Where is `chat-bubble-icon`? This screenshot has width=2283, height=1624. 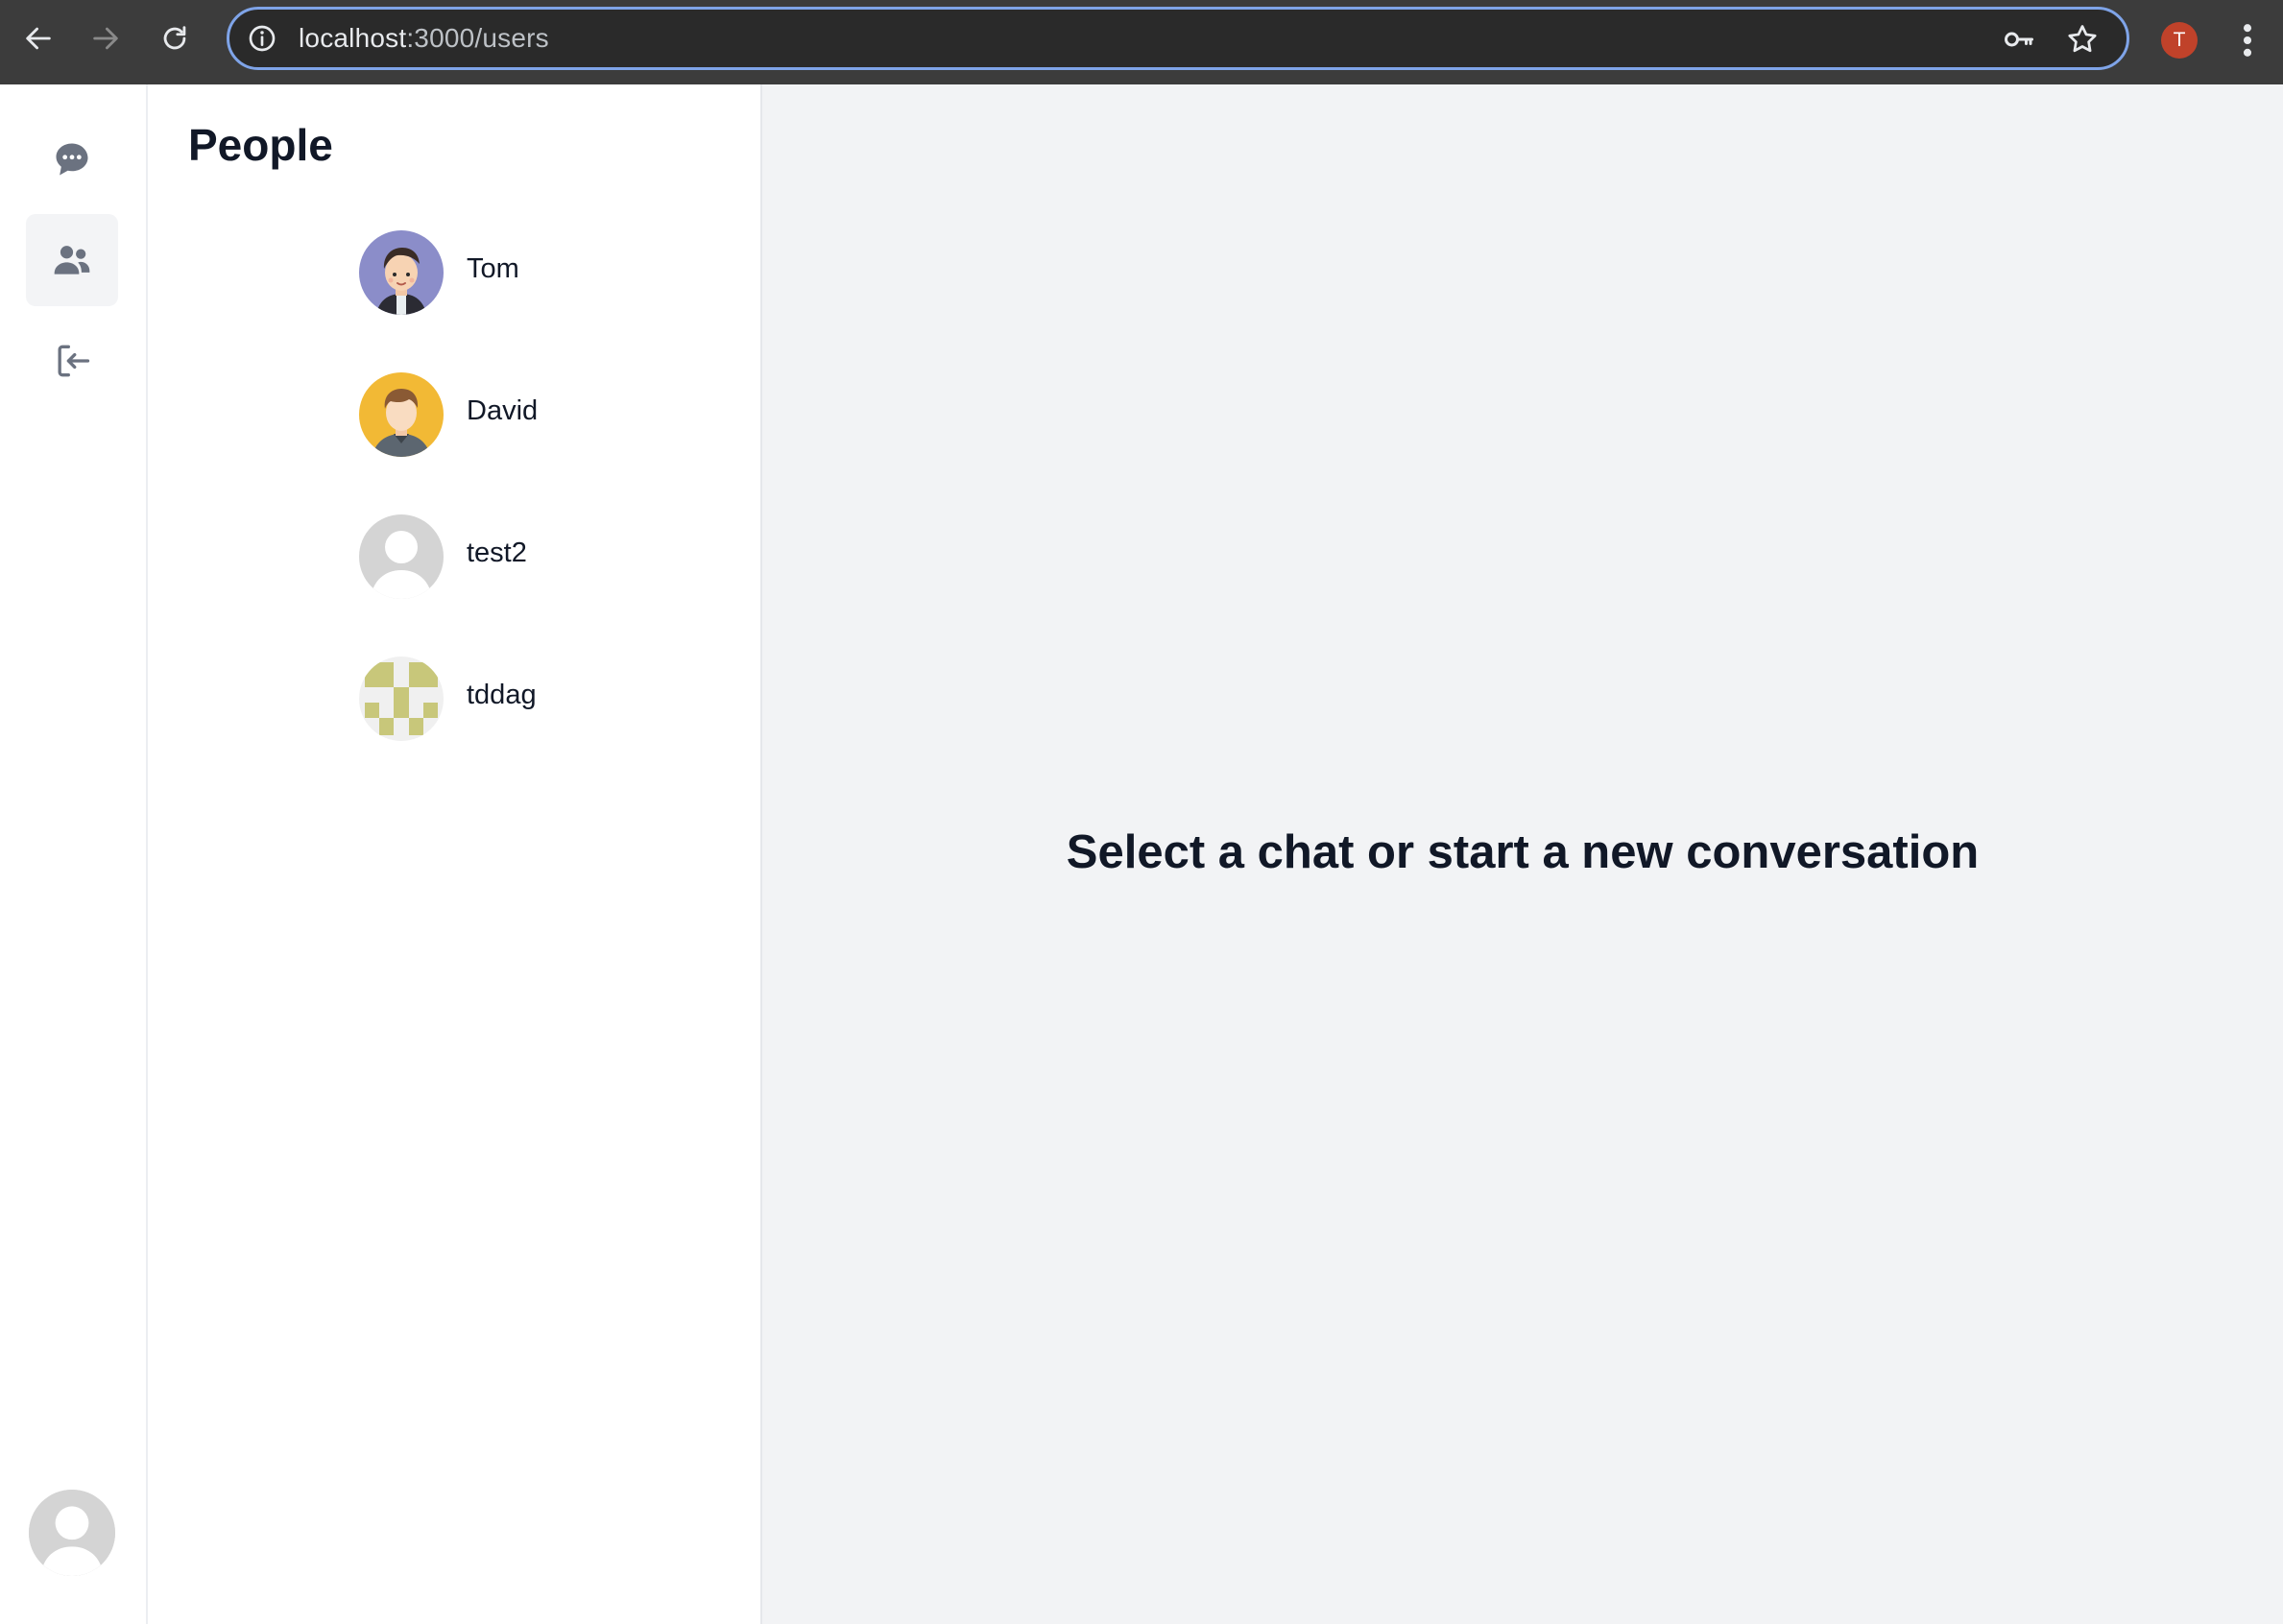
chat-bubble-icon is located at coordinates (72, 159).